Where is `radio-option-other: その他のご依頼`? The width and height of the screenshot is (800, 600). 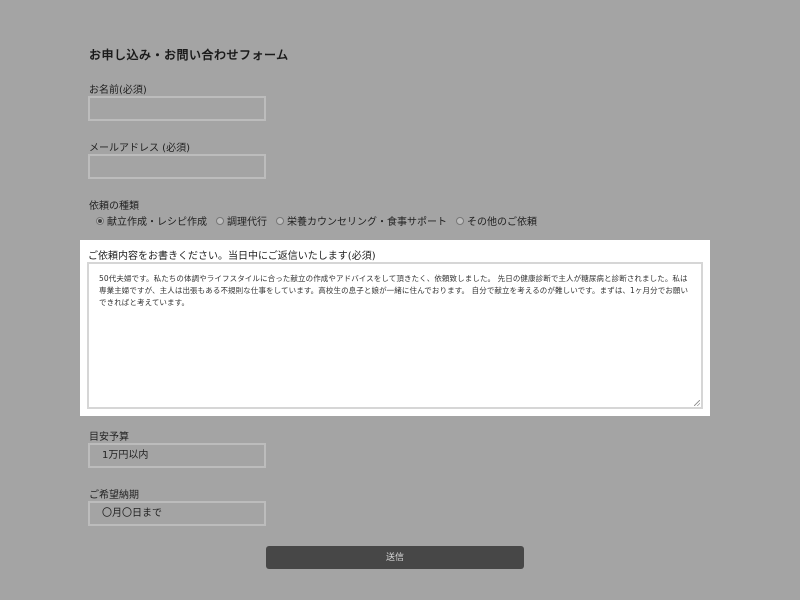
radio-option-other: その他のご依頼 is located at coordinates (496, 220).